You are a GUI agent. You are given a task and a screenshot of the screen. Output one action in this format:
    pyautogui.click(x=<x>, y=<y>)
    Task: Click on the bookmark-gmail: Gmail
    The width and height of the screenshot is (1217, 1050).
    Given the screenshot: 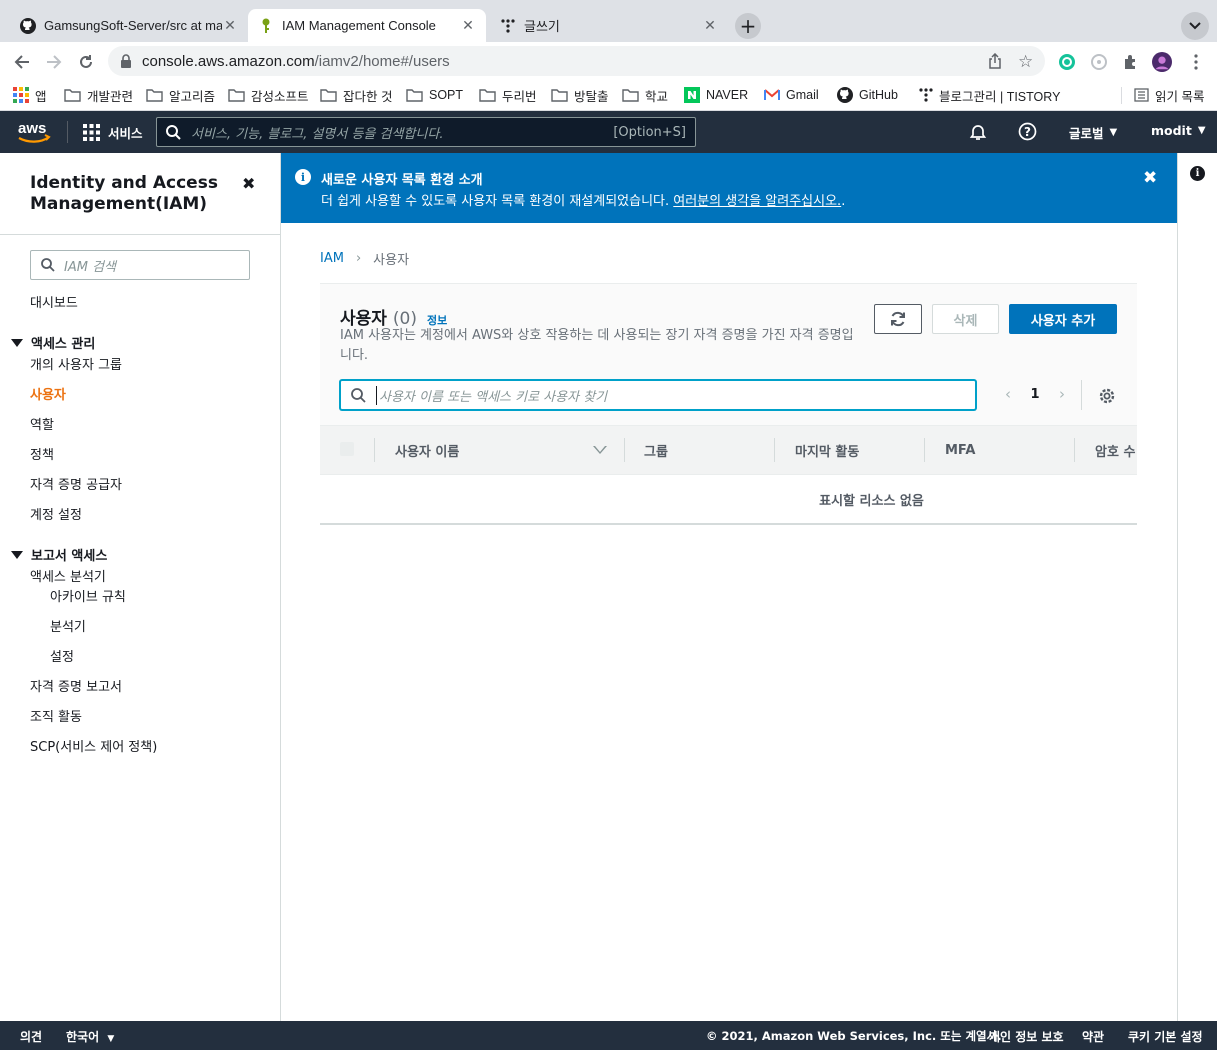 What is the action you would take?
    pyautogui.click(x=791, y=95)
    